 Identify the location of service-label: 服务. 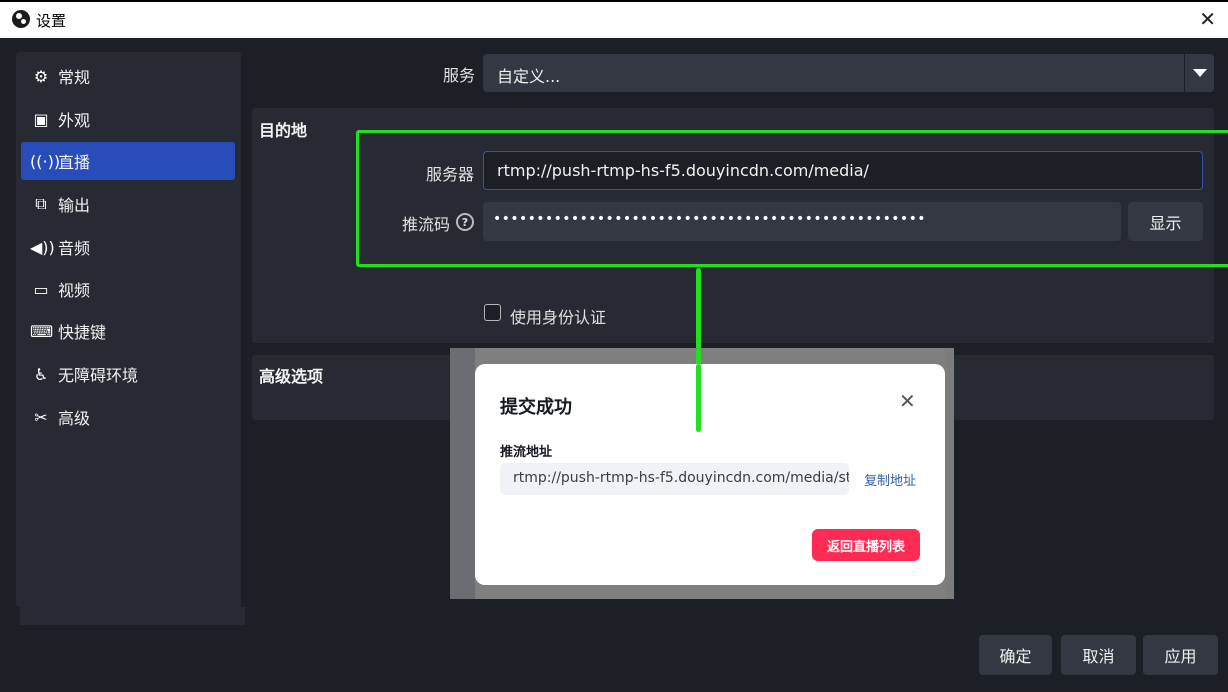
(459, 75).